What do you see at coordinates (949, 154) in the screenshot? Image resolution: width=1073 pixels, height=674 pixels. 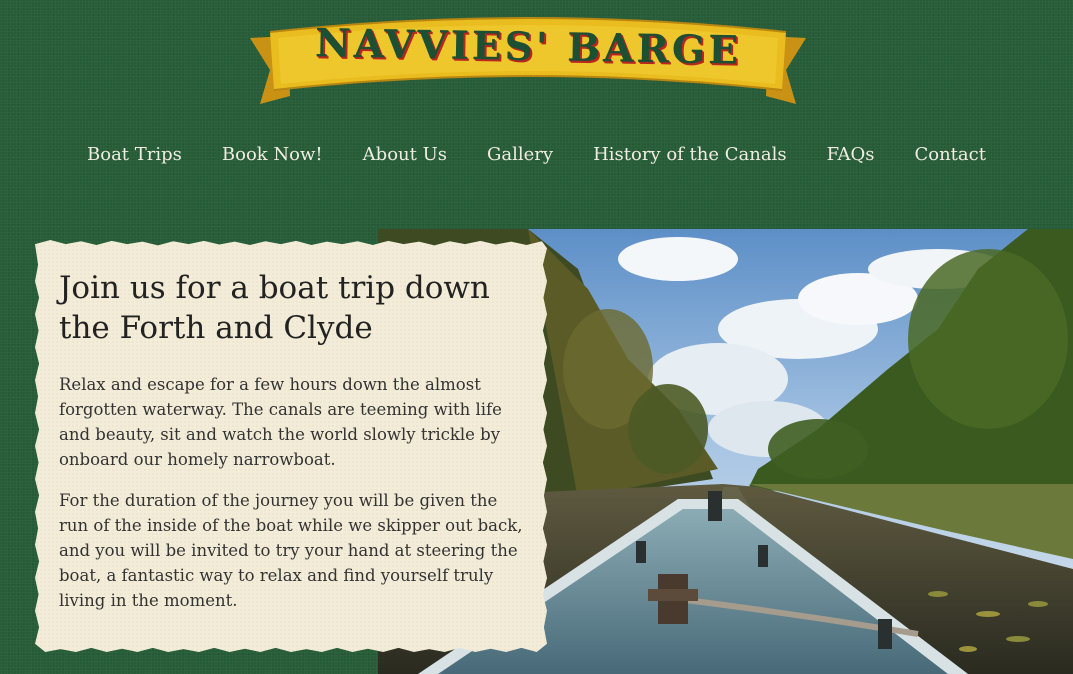 I see `nav-item-contact: Contact` at bounding box center [949, 154].